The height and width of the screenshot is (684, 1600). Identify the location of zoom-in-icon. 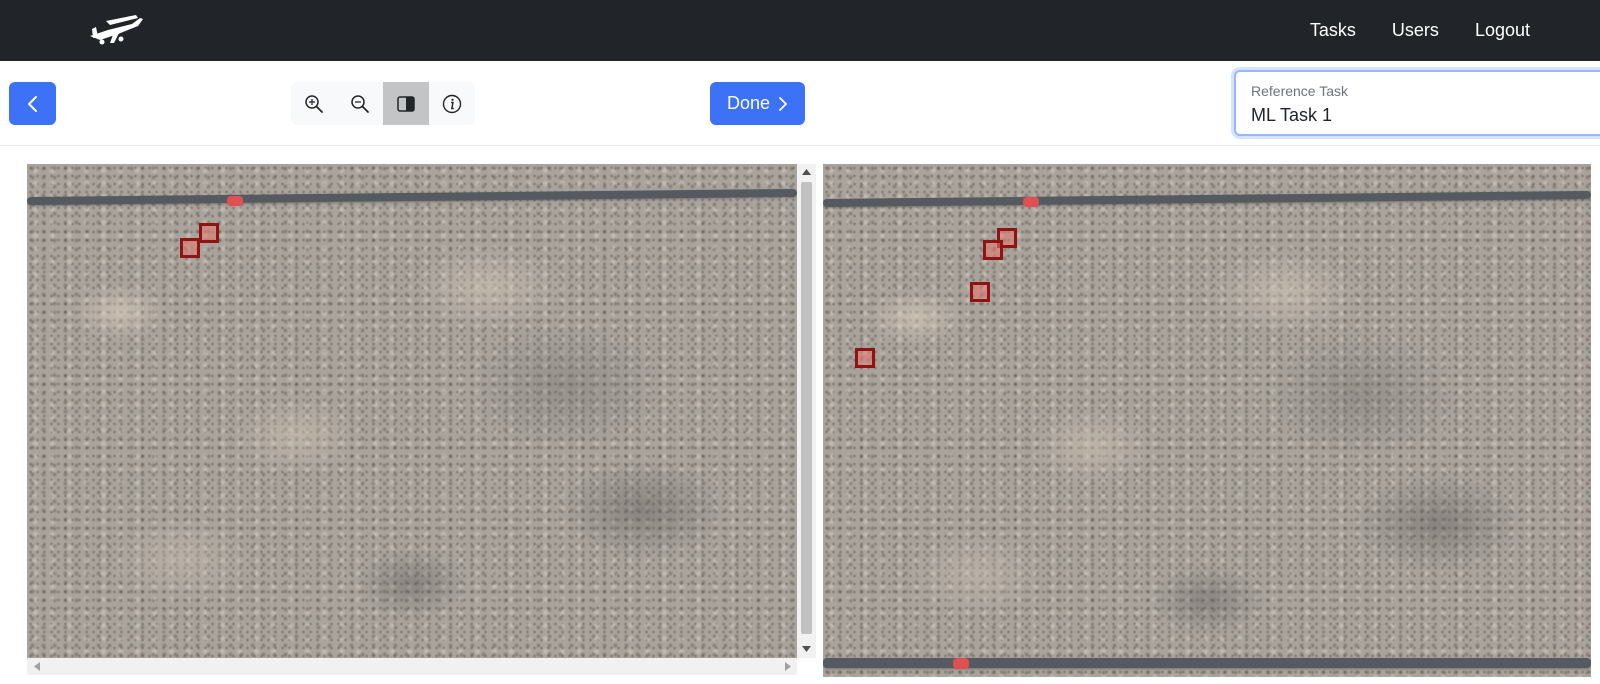
(314, 103).